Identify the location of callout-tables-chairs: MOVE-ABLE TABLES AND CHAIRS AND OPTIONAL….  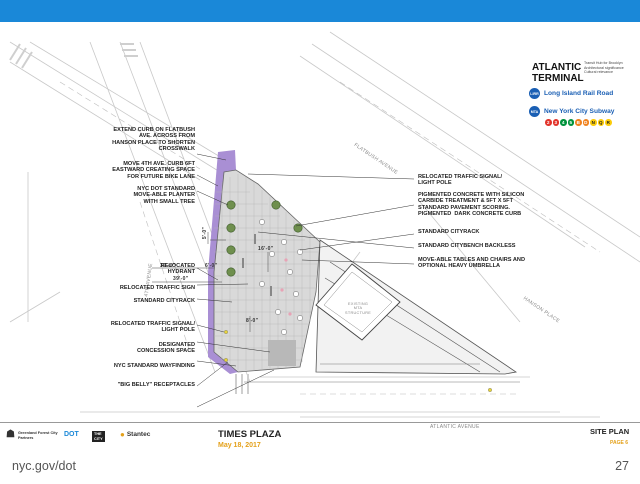
(472, 263).